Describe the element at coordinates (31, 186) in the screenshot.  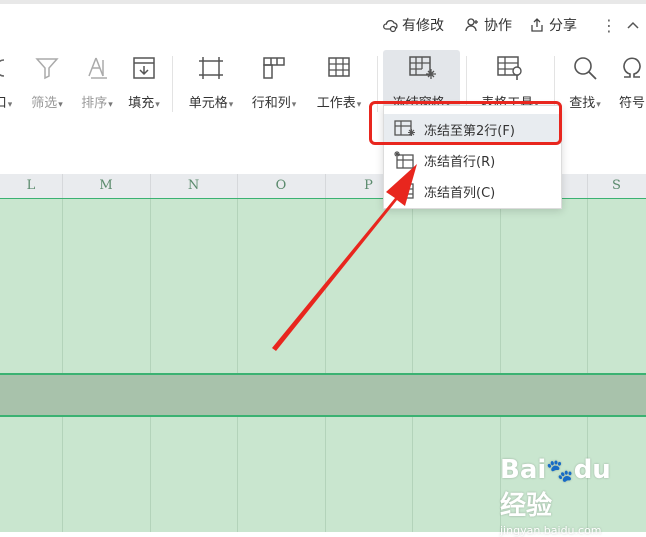
I see `column-header-l: L` at that location.